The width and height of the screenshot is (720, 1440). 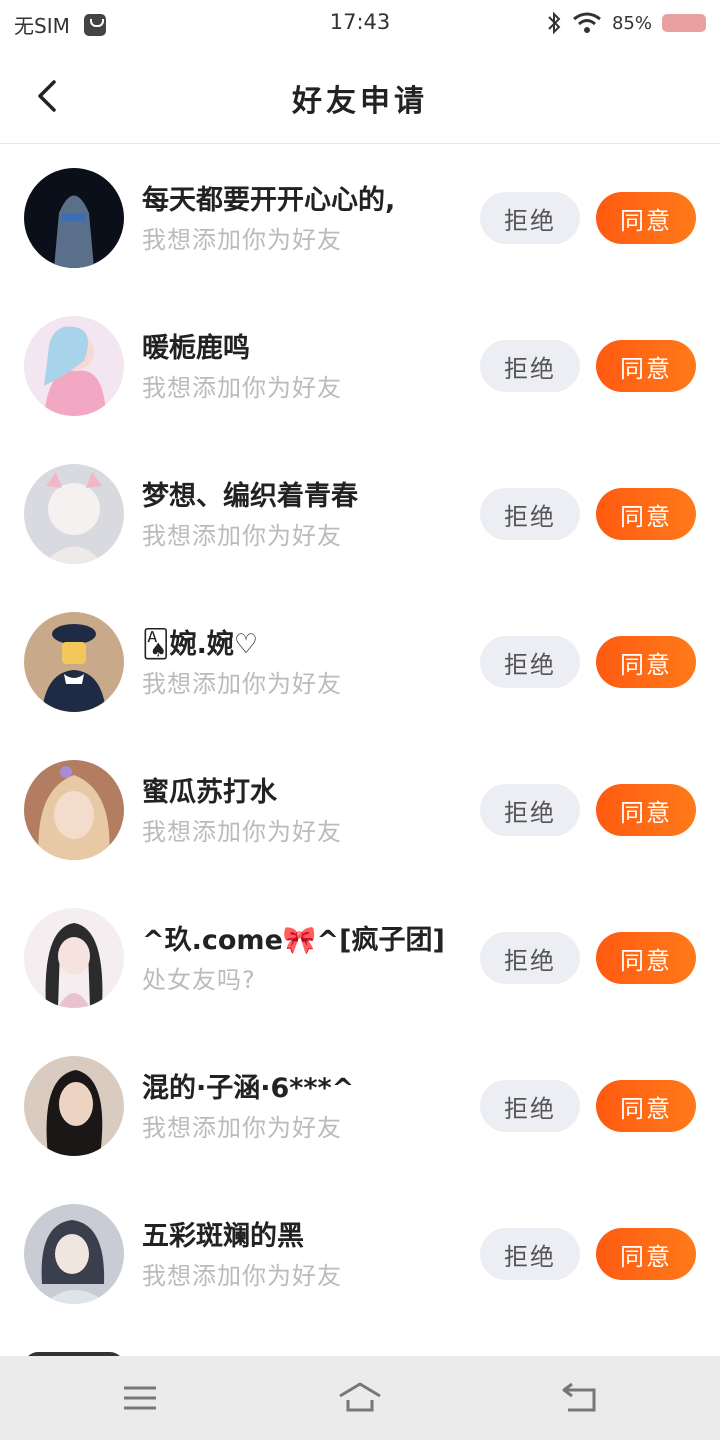 What do you see at coordinates (360, 514) in the screenshot?
I see `list-item: 梦想、编织着青春 我想添加你为好友 拒绝 同意` at bounding box center [360, 514].